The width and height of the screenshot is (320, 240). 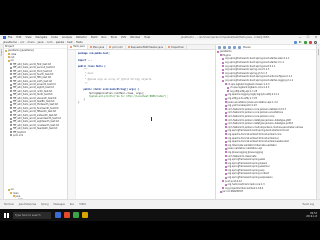 I want to click on debug-icon, so click(x=305, y=42).